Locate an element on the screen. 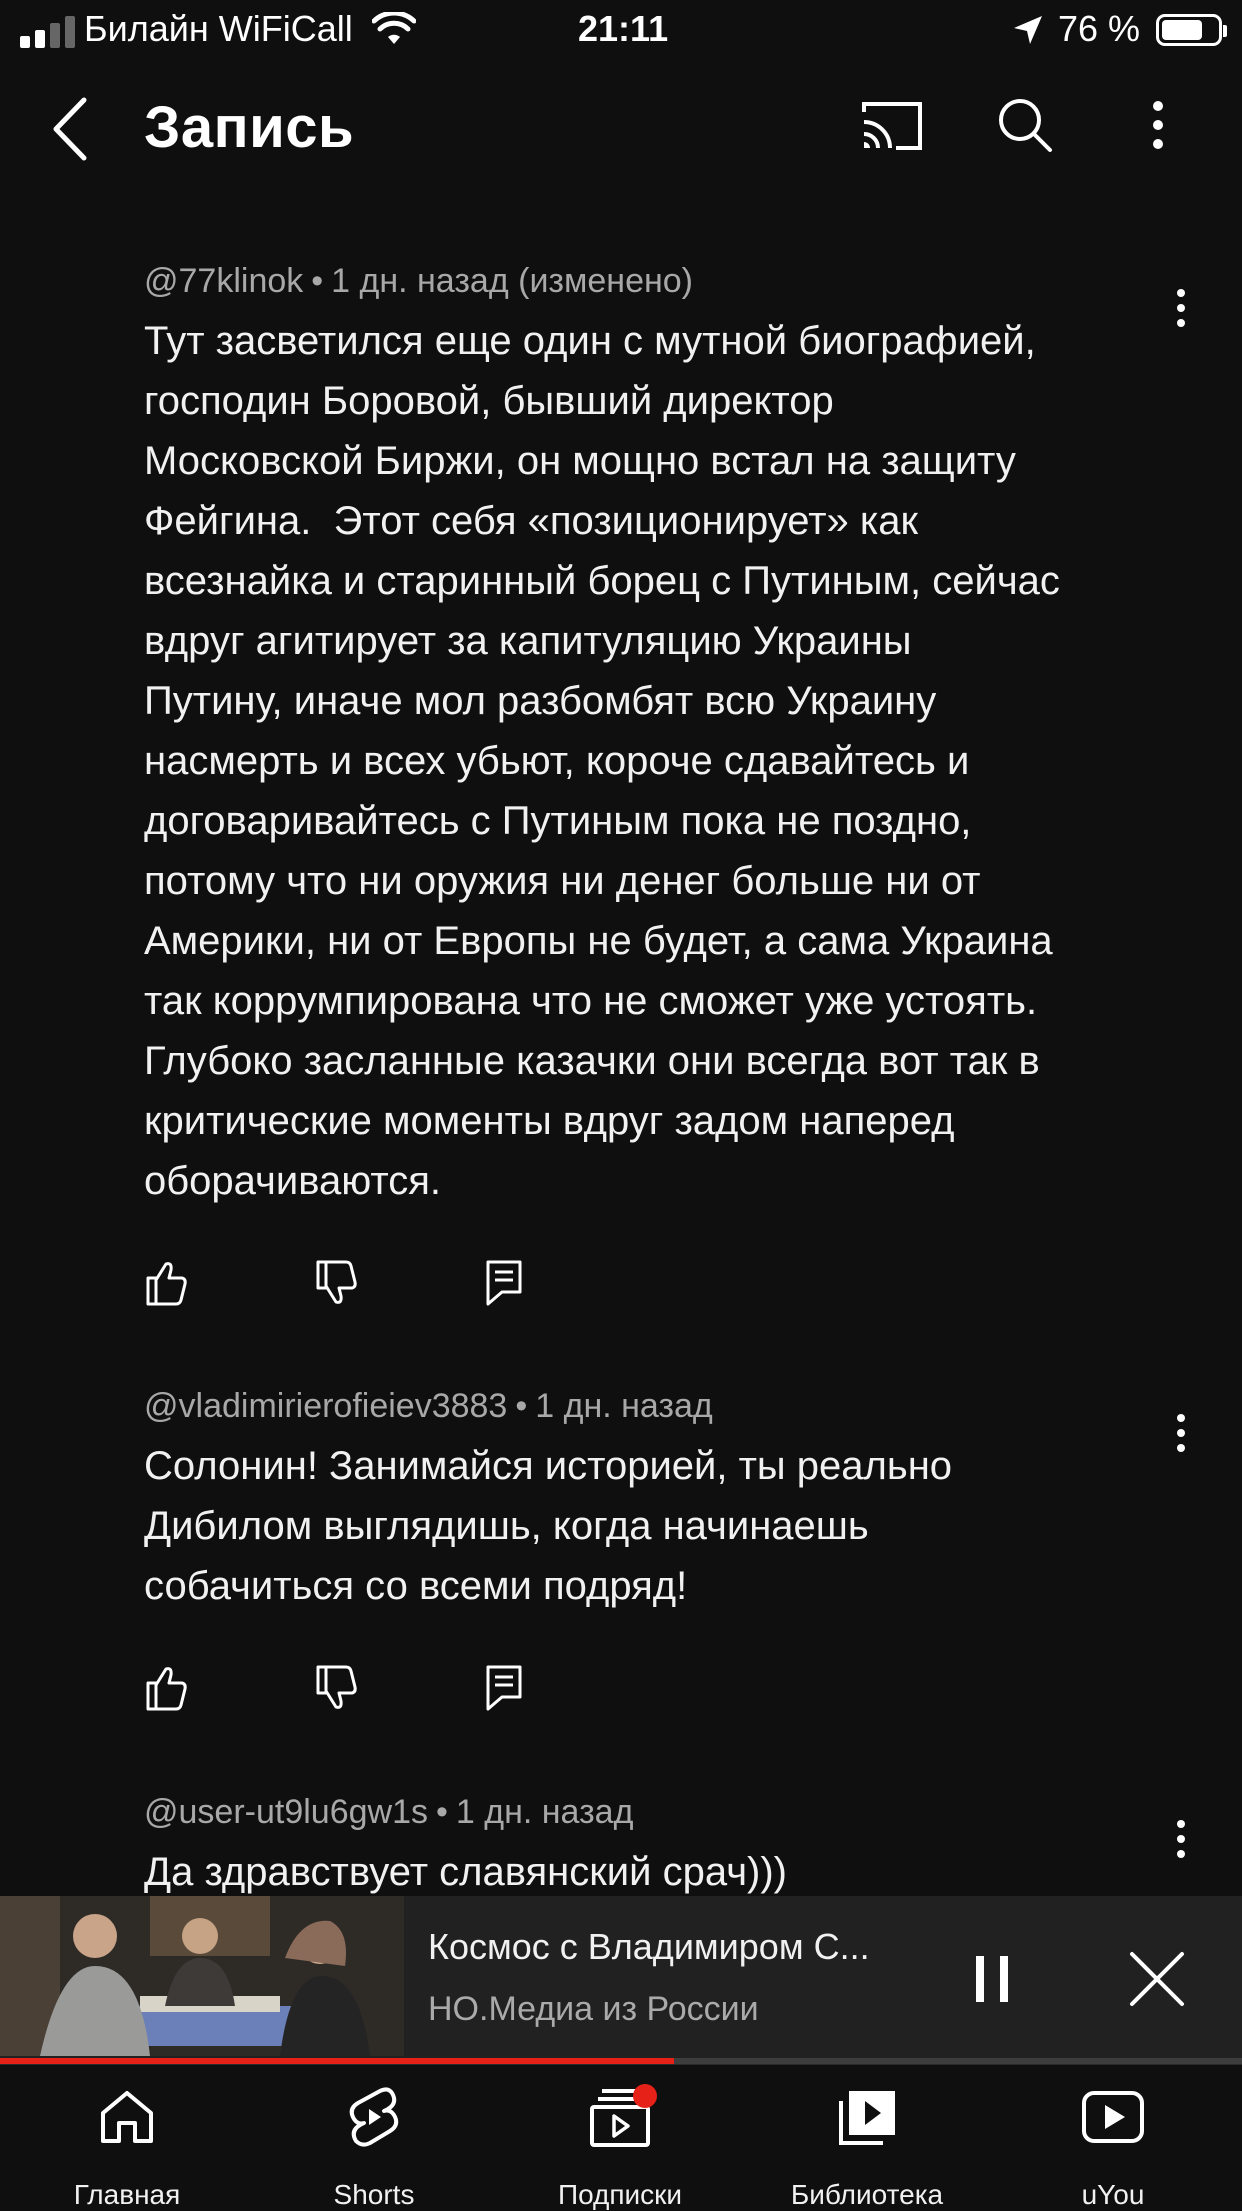  signal-icon is located at coordinates (47, 31).